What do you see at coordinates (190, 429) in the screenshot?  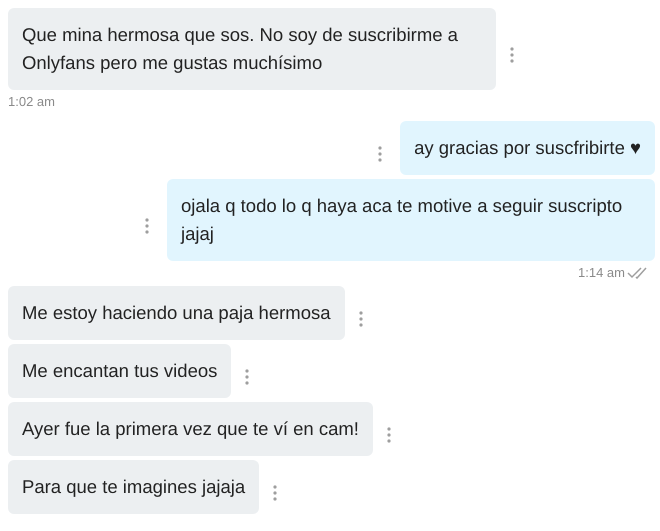 I see `message-bubble: Ayer fue la primera vez que te ví en cam!` at bounding box center [190, 429].